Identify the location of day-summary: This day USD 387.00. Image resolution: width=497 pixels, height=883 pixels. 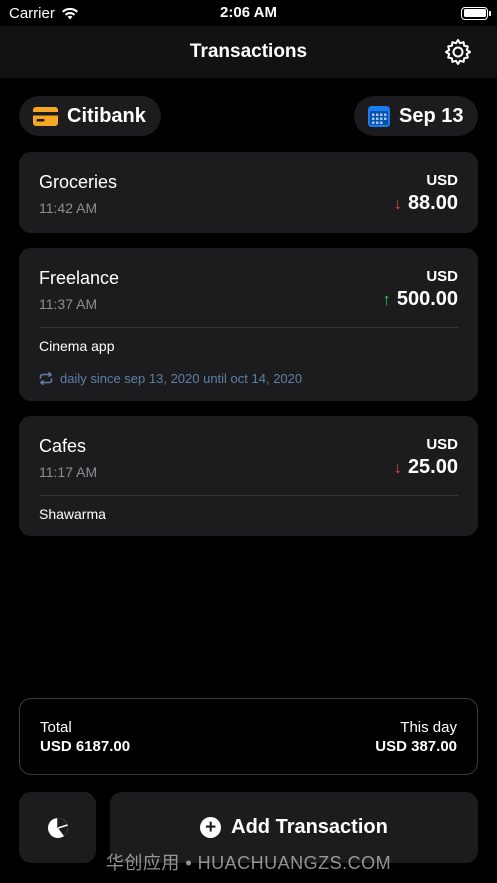
(416, 737).